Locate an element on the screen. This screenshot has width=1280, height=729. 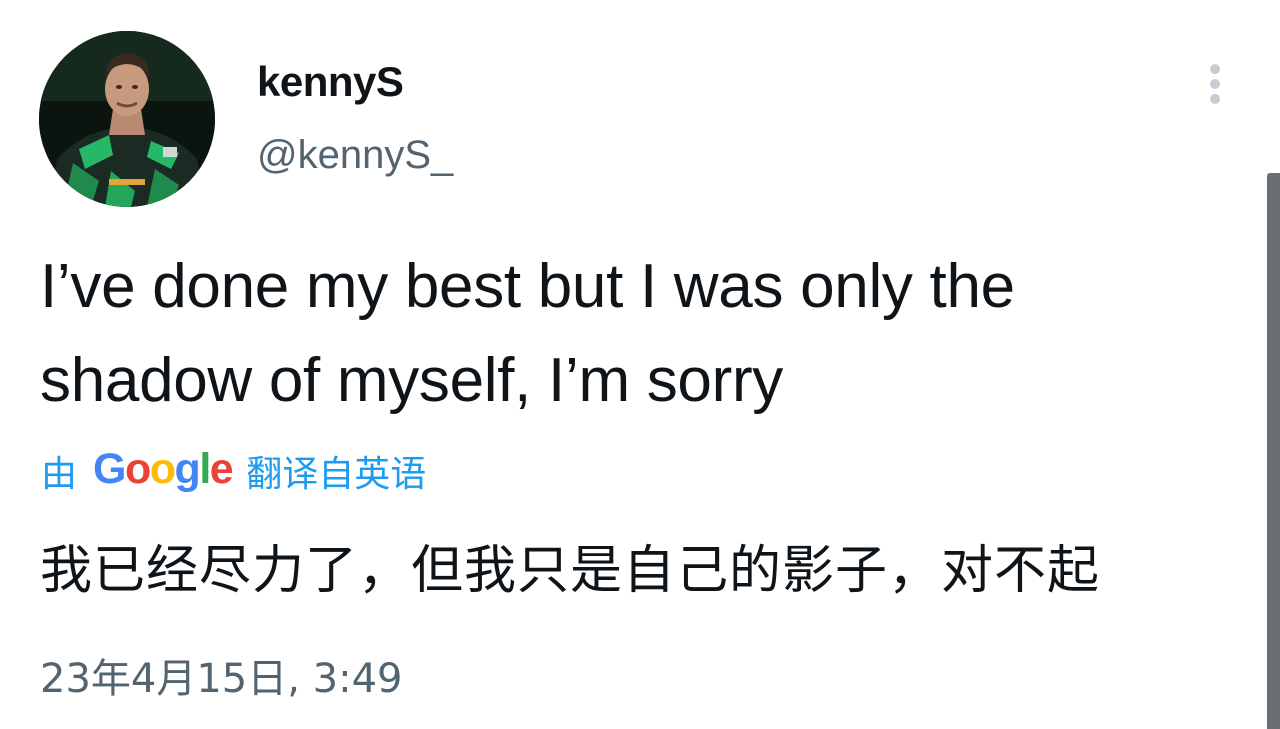
google-logo-letter: e is located at coordinates (221, 468).